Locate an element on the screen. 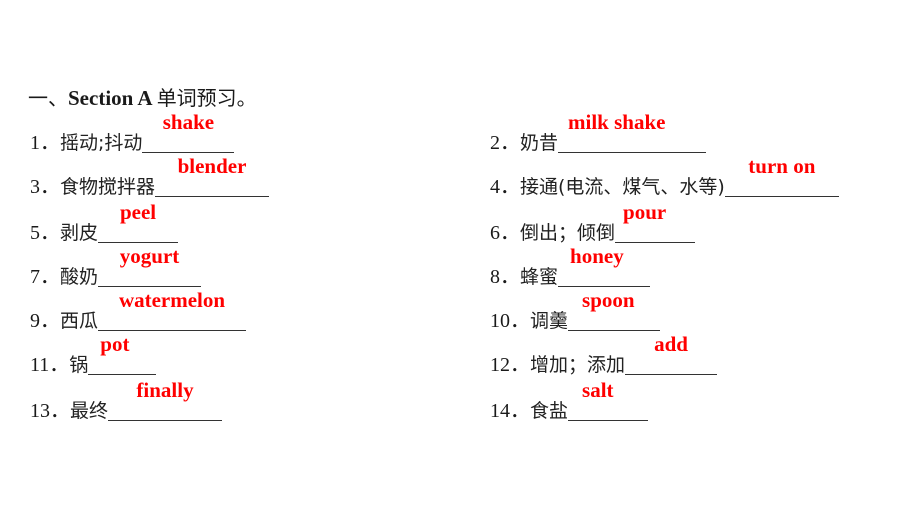 Image resolution: width=920 pixels, height=518 pixels. item-prompt: 食盐 is located at coordinates (549, 411).